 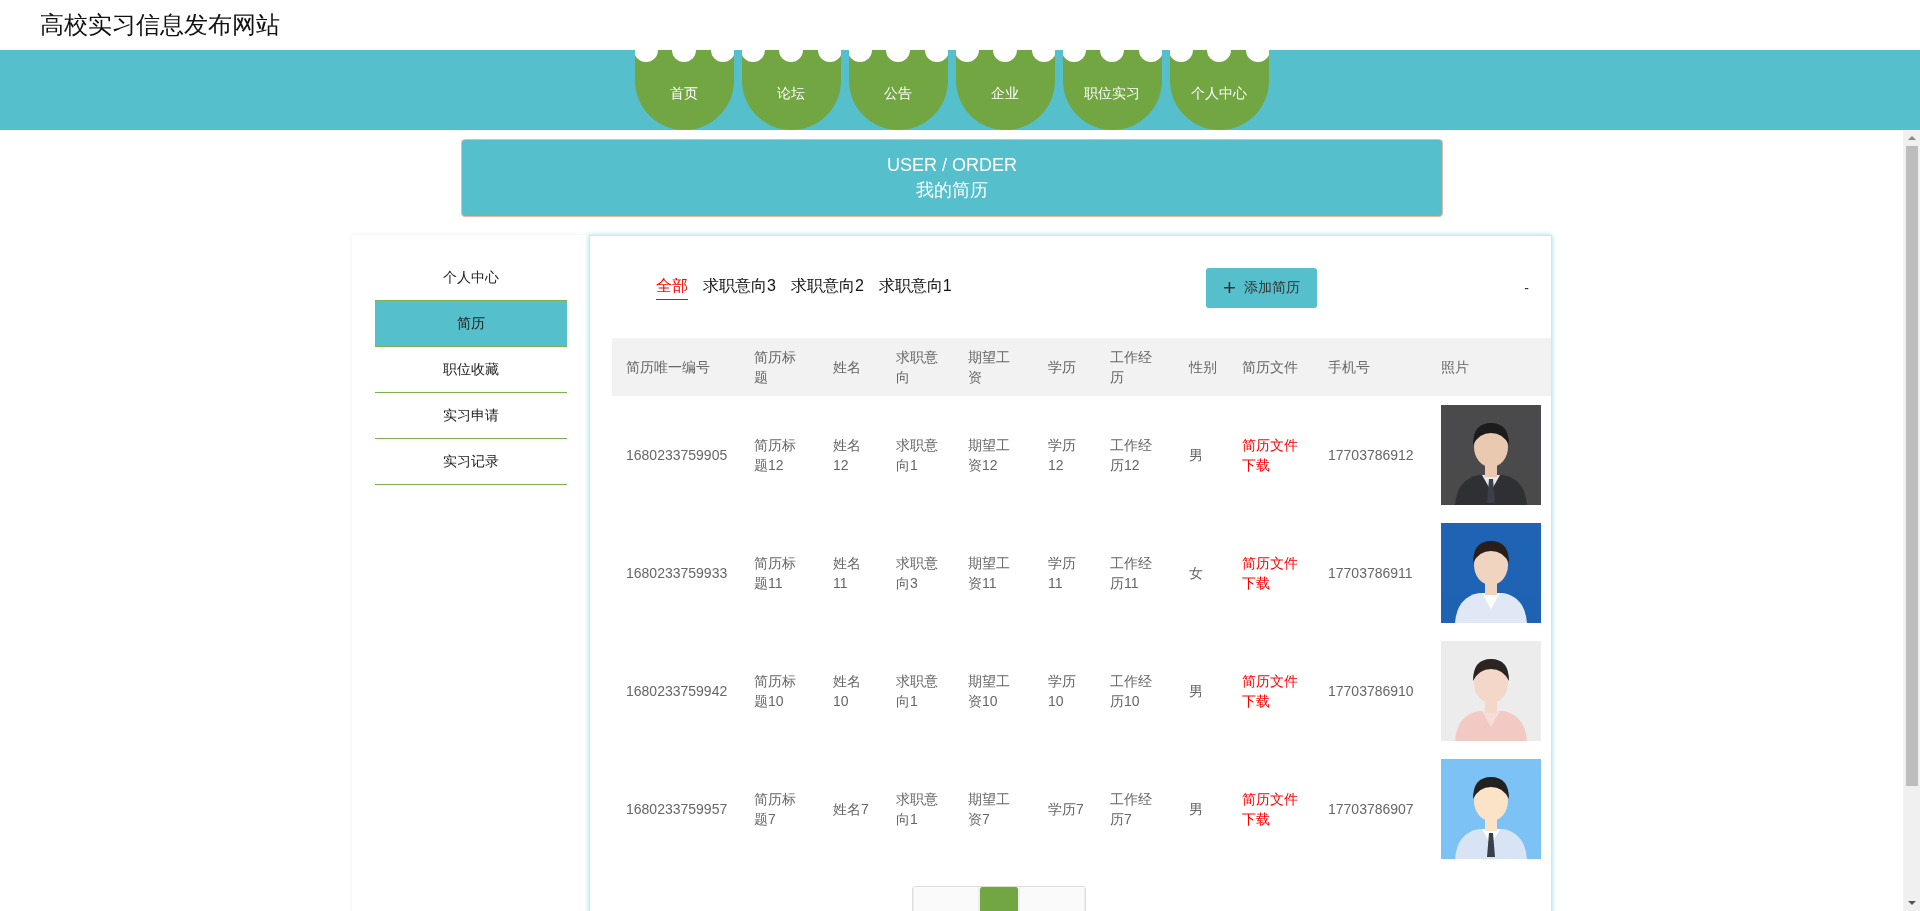 I want to click on column-header: 手机号, so click(x=1370, y=367).